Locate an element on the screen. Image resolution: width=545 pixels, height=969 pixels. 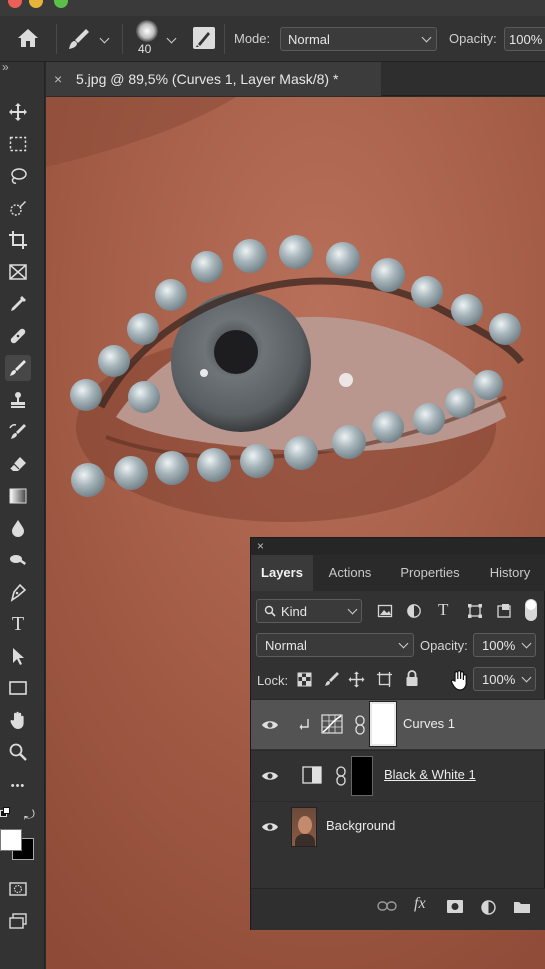
lock-label: Lock: is located at coordinates (273, 680).